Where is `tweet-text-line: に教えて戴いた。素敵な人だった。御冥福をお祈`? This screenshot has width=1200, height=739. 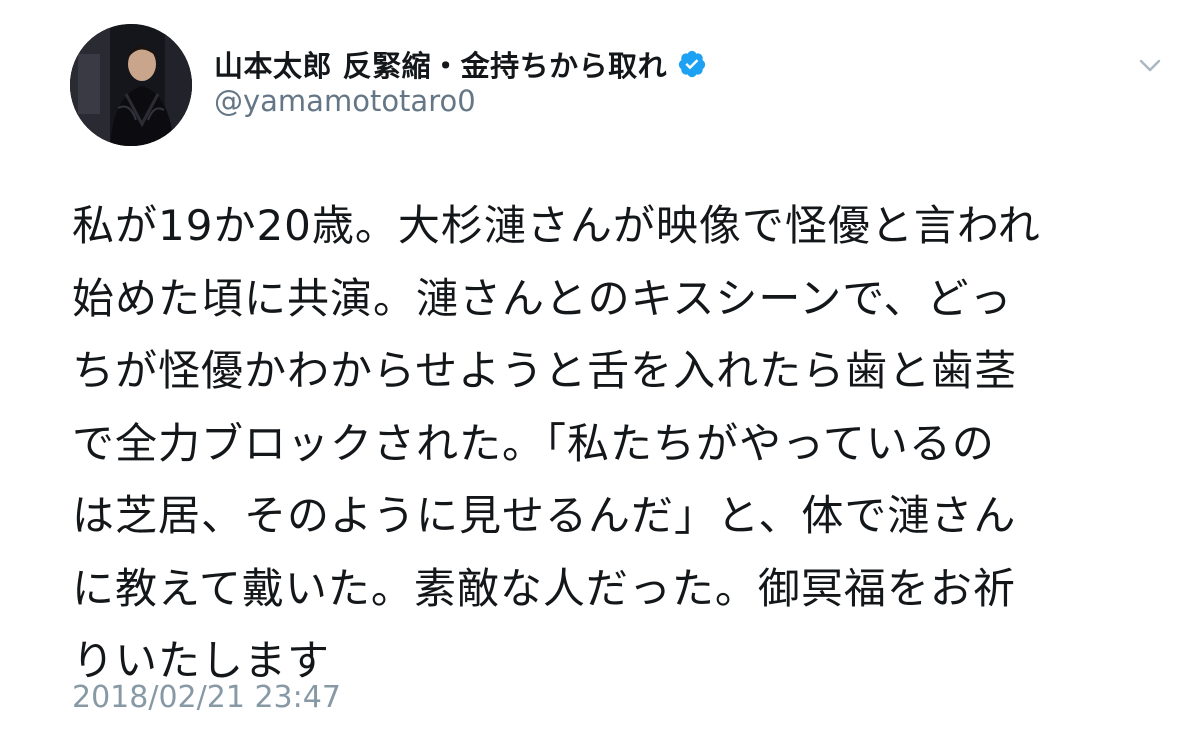
tweet-text-line: に教えて戴いた。素敵な人だった。御冥福をお祈 is located at coordinates (544, 588).